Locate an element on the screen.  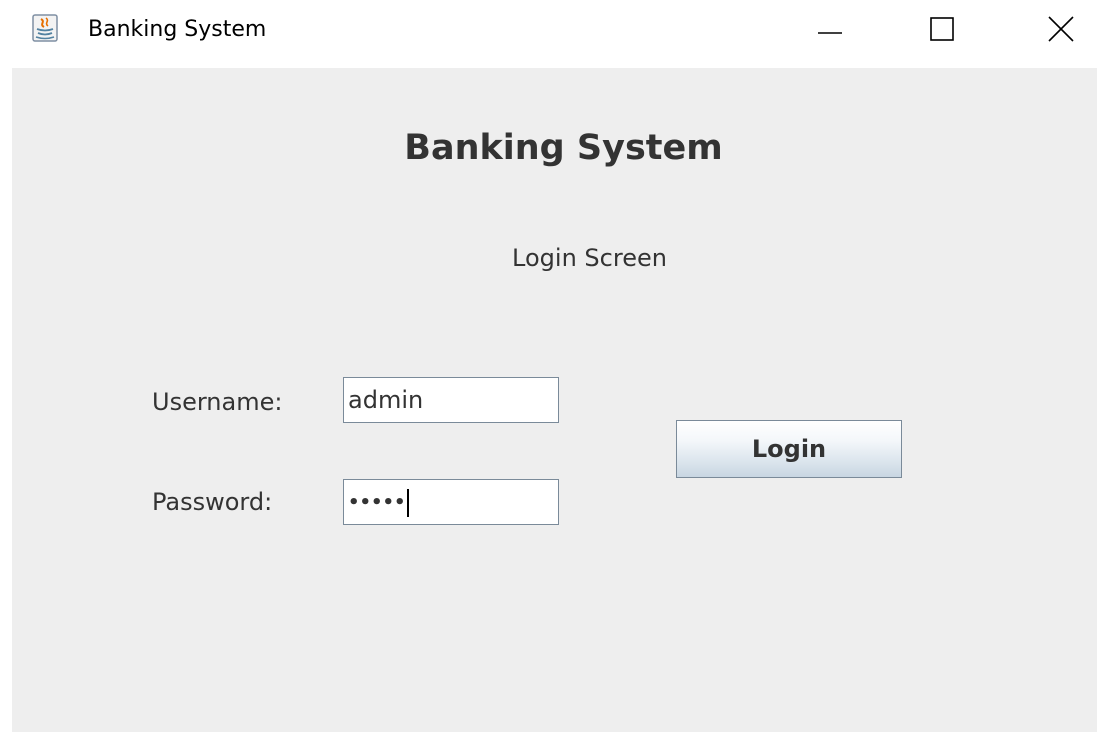
username-label: Username: is located at coordinates (217, 402).